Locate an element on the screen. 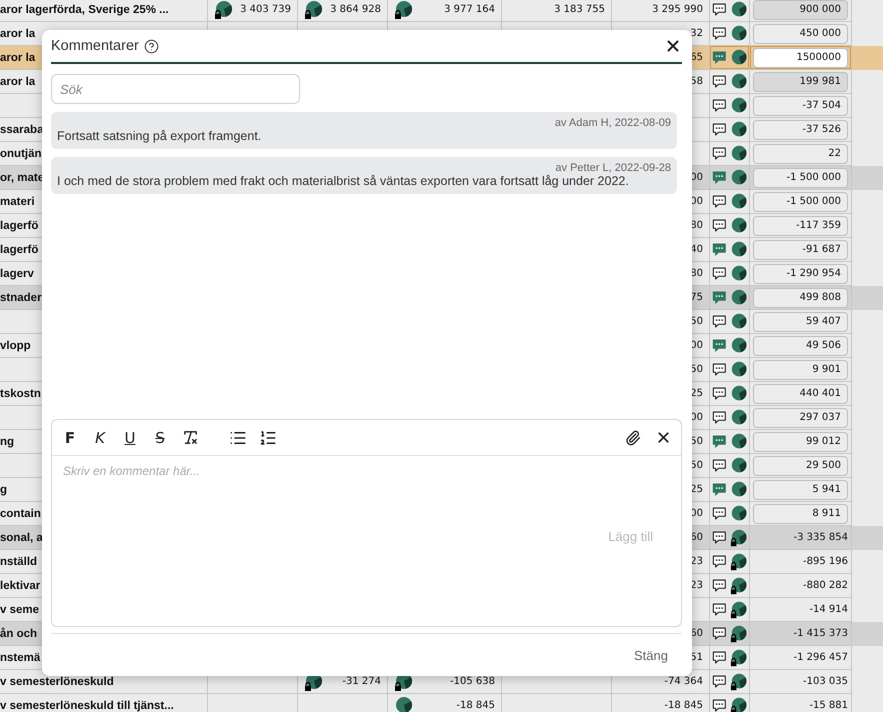 This screenshot has width=883, height=712. help-icon is located at coordinates (151, 46).